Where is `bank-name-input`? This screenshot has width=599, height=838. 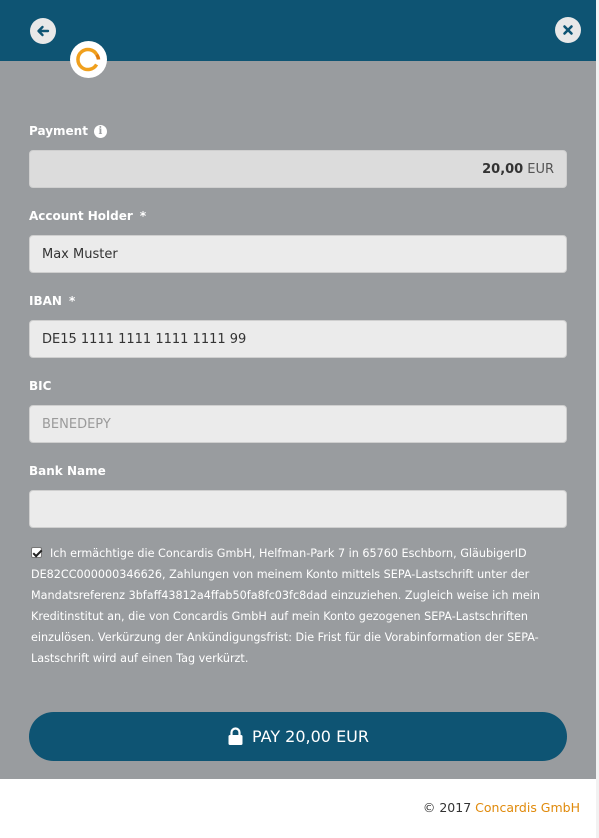
bank-name-input is located at coordinates (298, 509).